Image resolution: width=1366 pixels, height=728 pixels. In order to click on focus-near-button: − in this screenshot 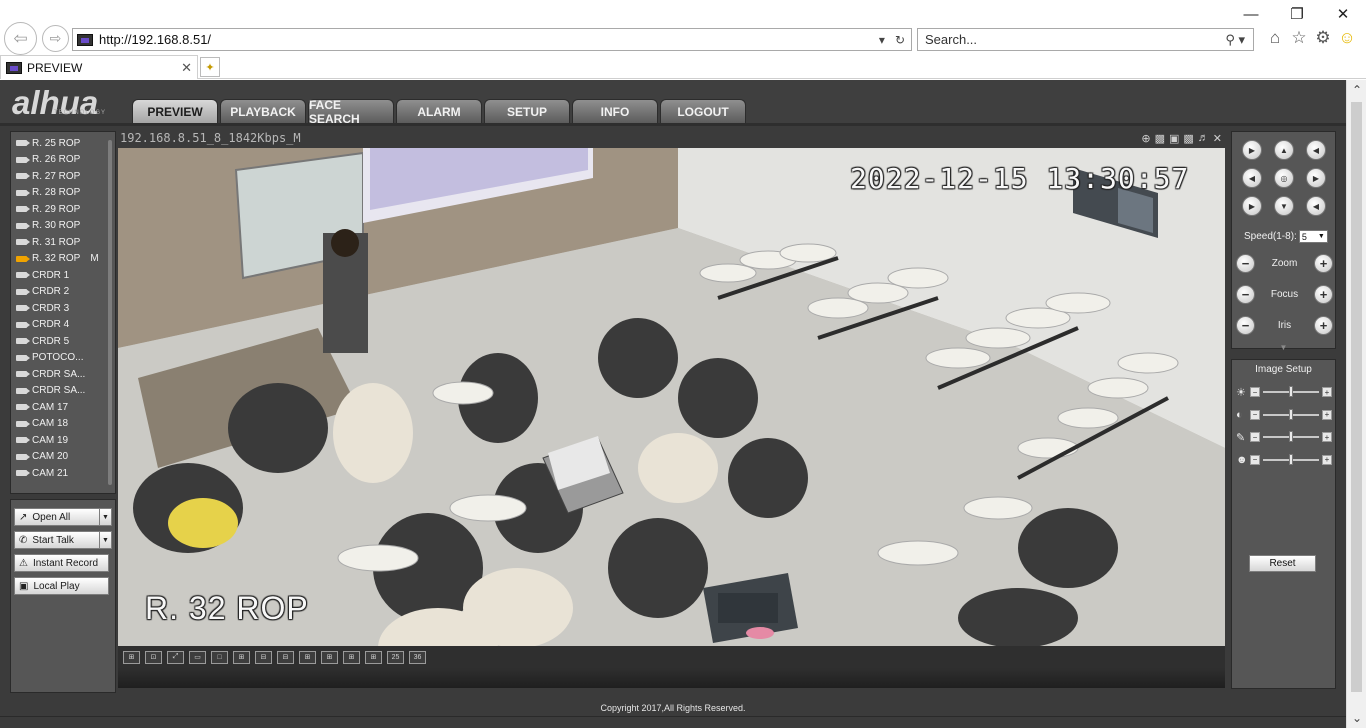, I will do `click(1245, 294)`.